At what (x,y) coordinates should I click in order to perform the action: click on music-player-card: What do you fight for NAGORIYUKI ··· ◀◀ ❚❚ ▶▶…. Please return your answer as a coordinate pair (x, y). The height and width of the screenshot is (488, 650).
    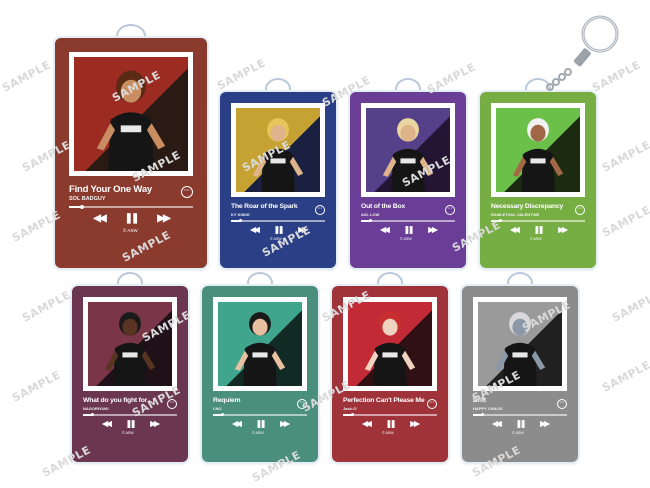
    Looking at the image, I should click on (130, 374).